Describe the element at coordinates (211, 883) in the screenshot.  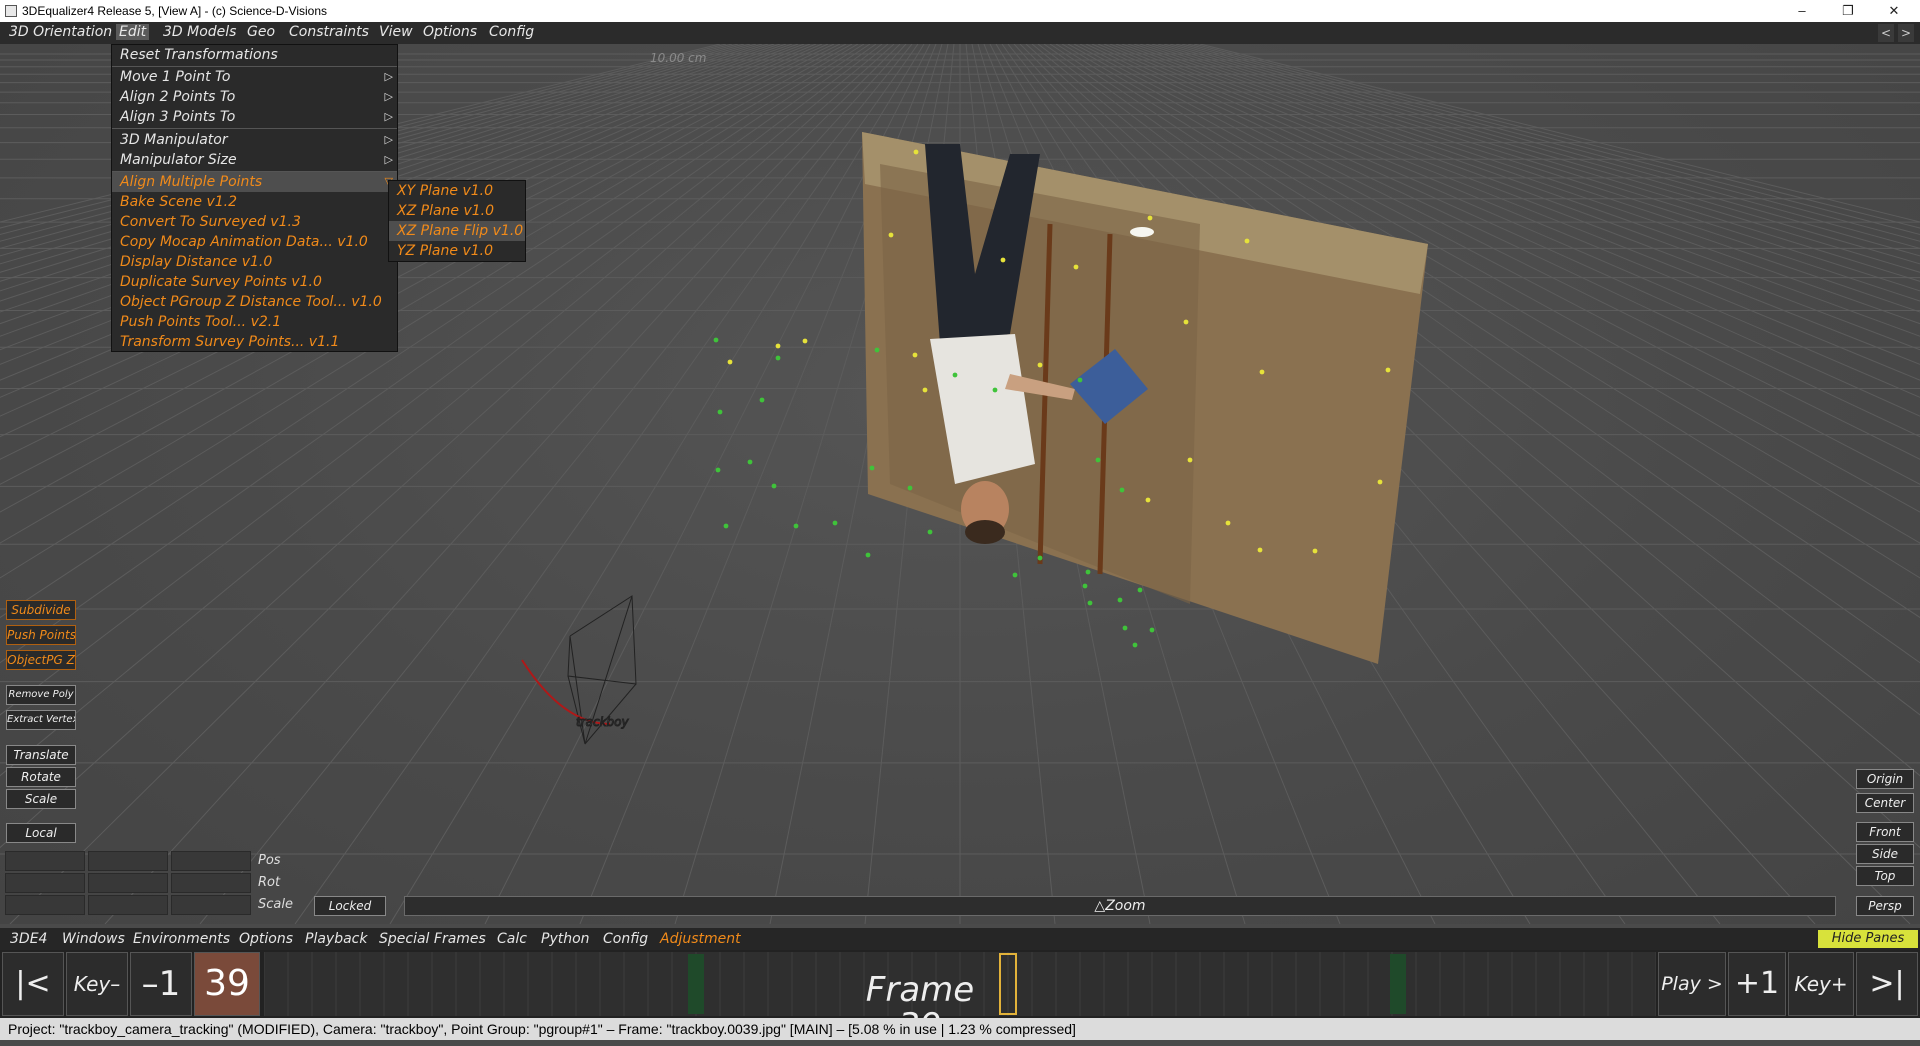
I see `rot-z-field` at that location.